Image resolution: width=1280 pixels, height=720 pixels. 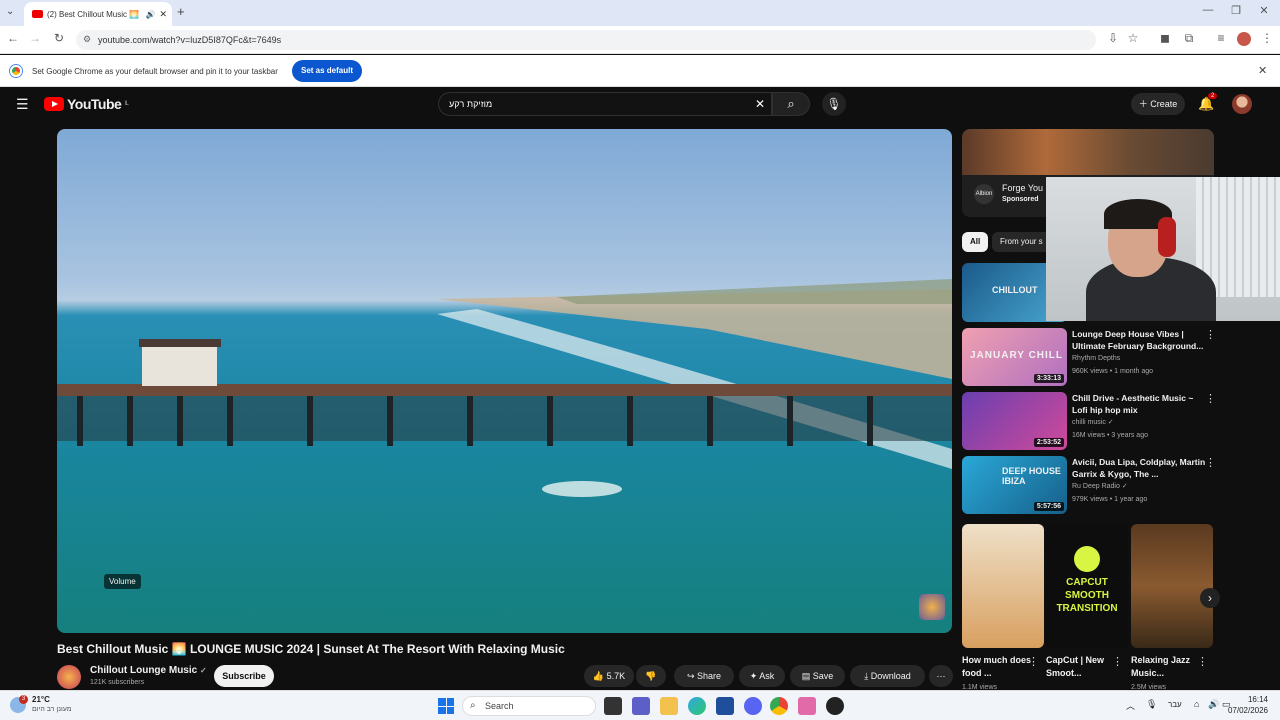 I want to click on window-close-icon: ✕, so click(x=1264, y=12).